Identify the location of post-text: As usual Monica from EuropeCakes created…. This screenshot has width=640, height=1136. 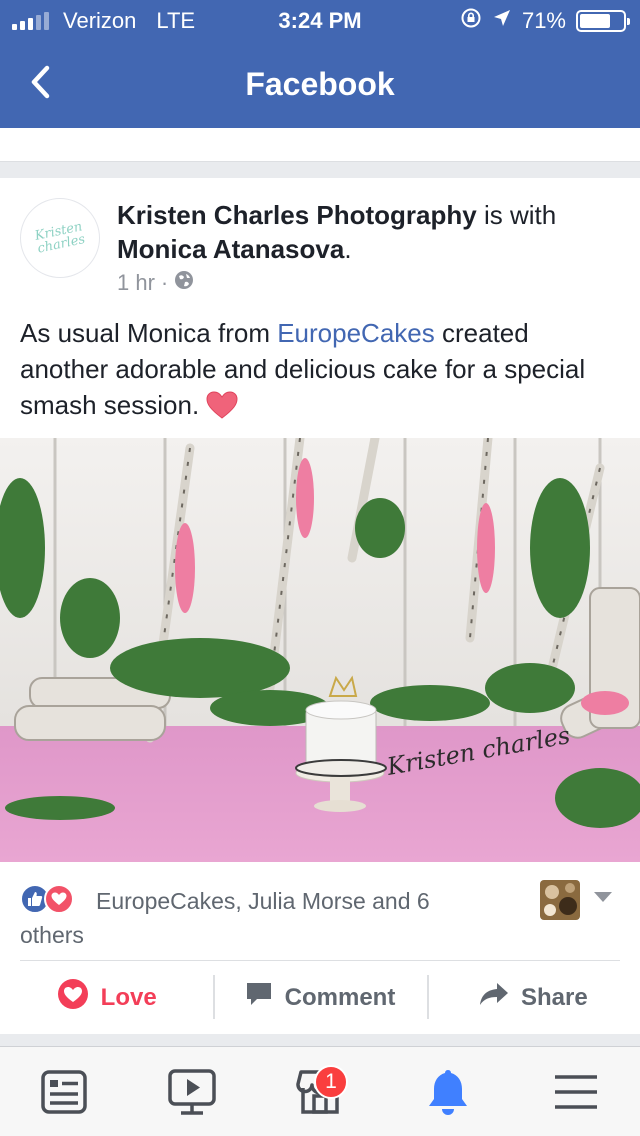
(320, 371).